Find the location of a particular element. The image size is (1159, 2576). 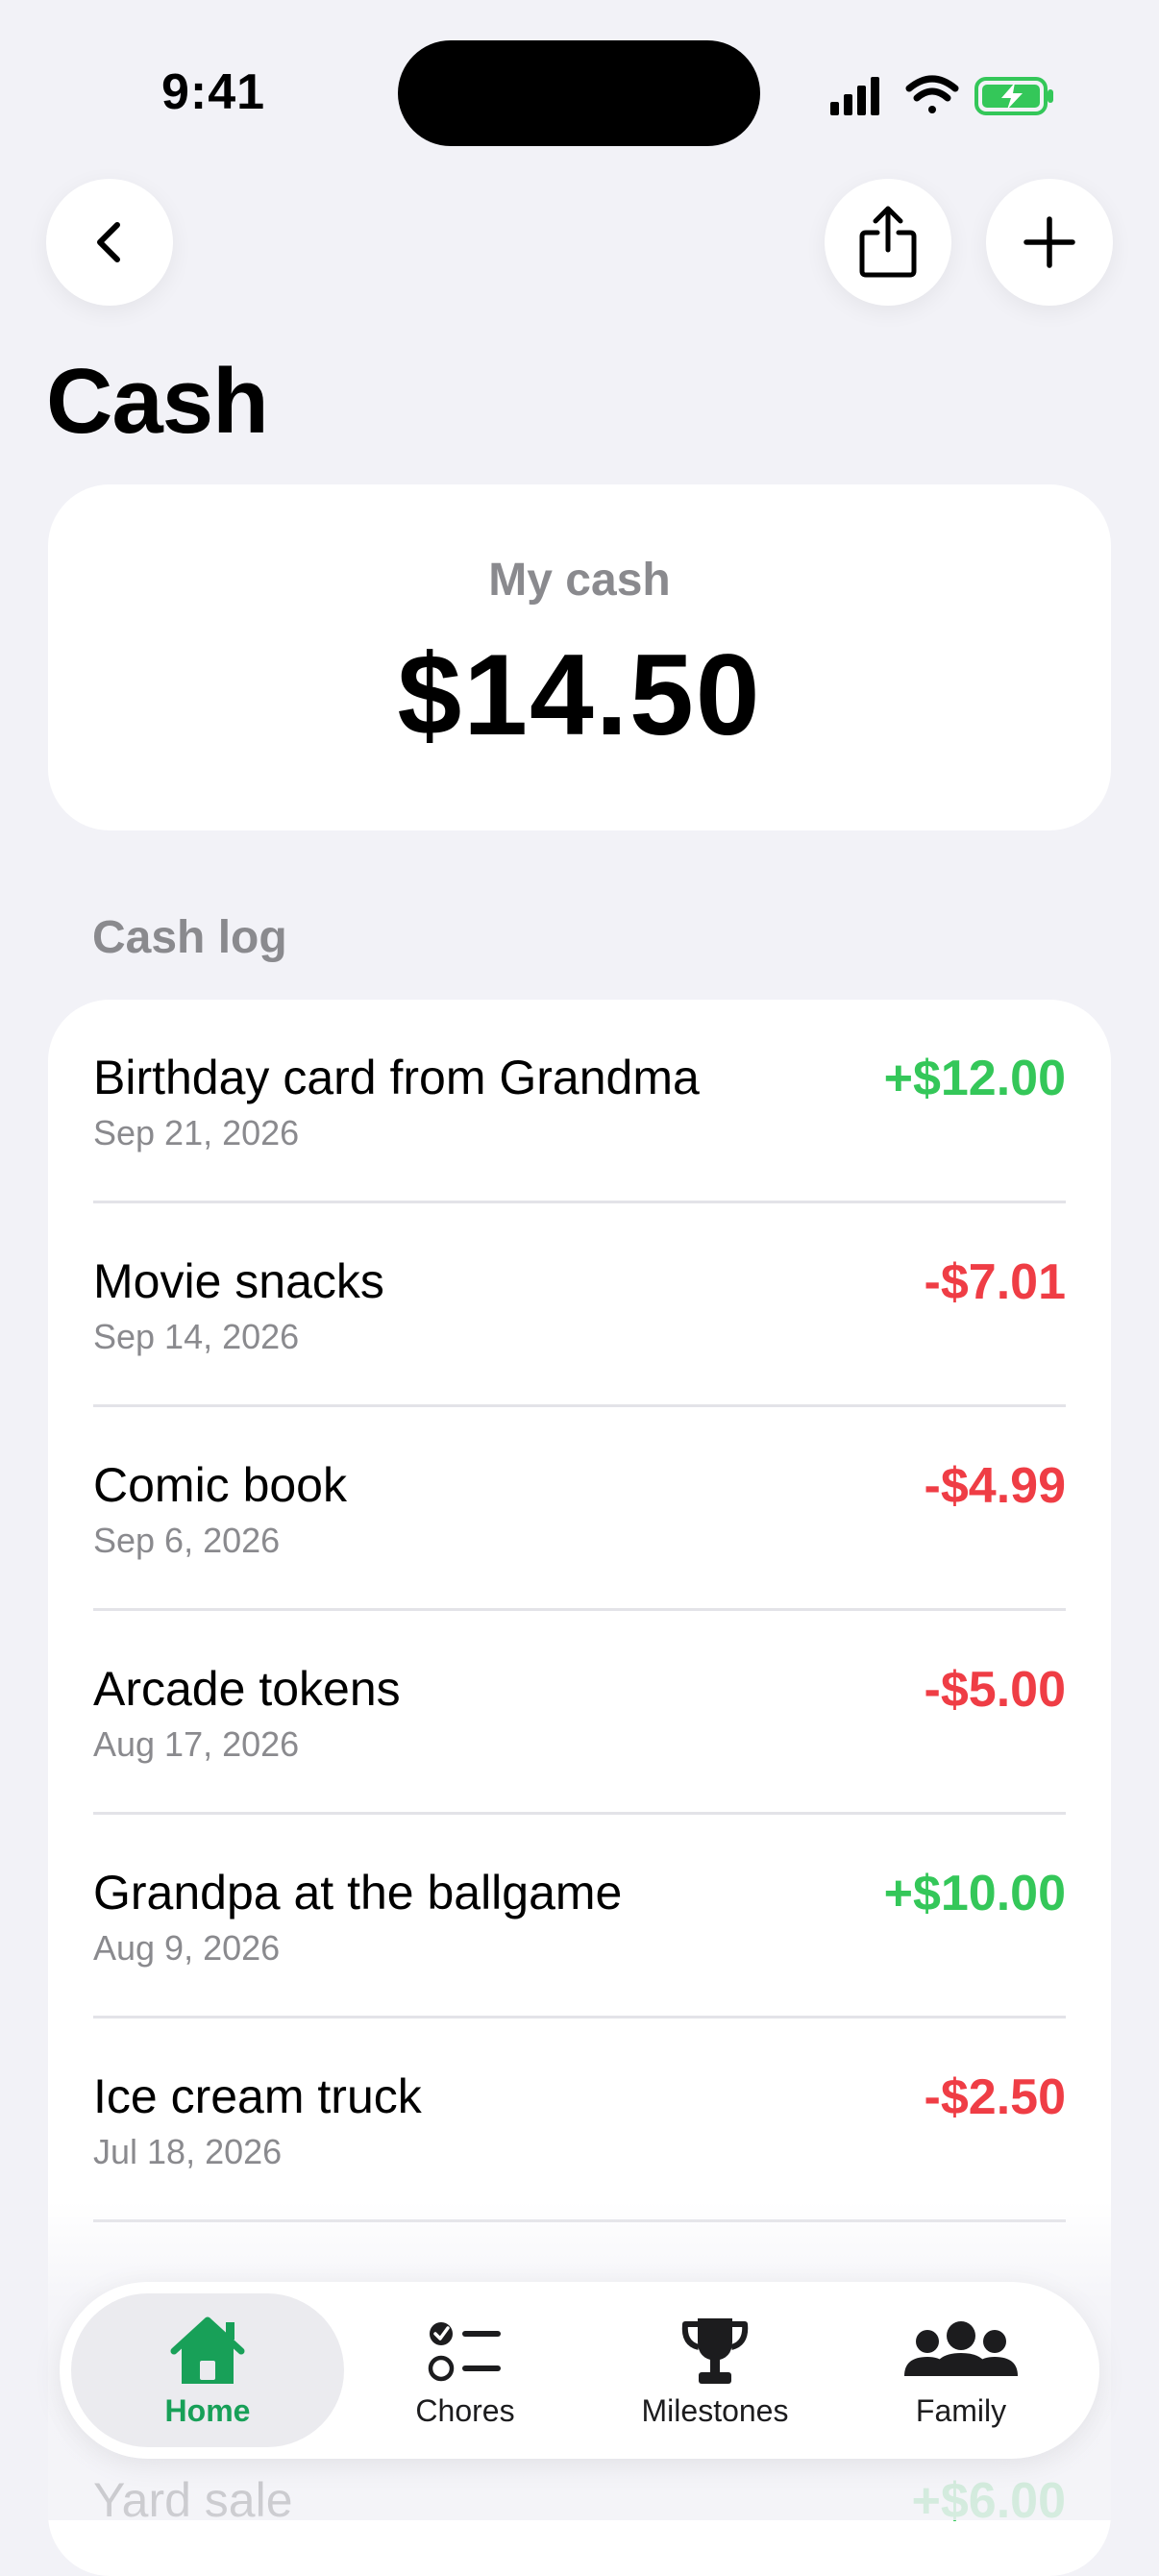

log-date: Sep 21, 2026 is located at coordinates (196, 1133).